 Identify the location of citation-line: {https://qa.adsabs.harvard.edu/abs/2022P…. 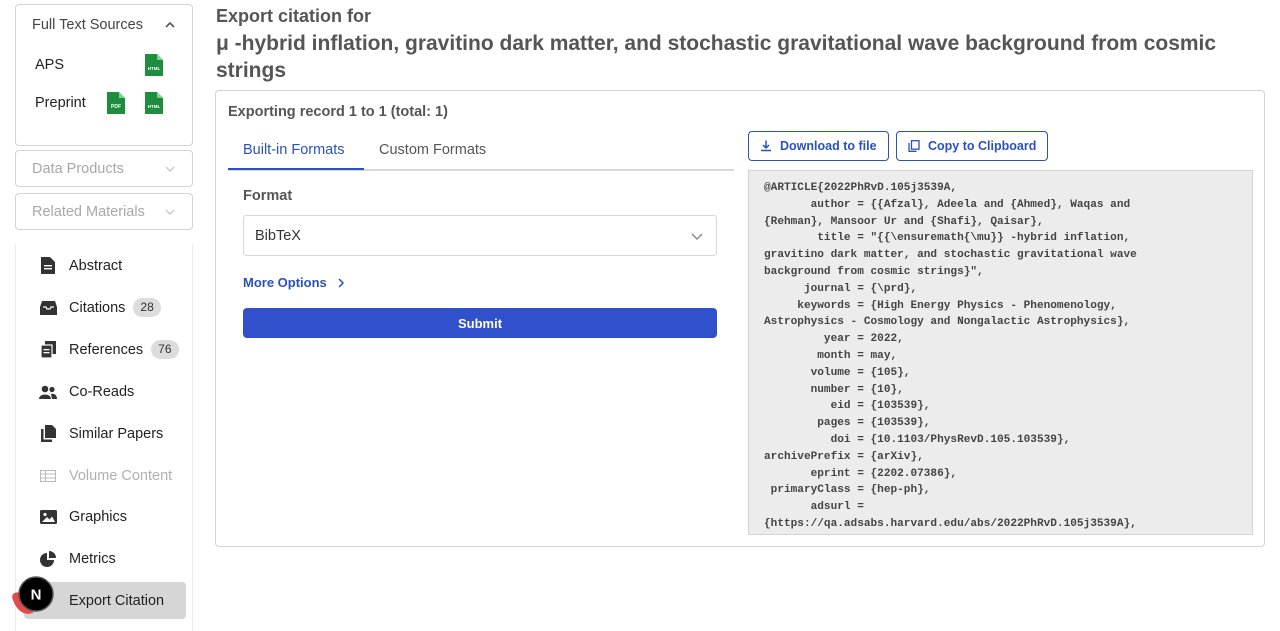
(950, 523).